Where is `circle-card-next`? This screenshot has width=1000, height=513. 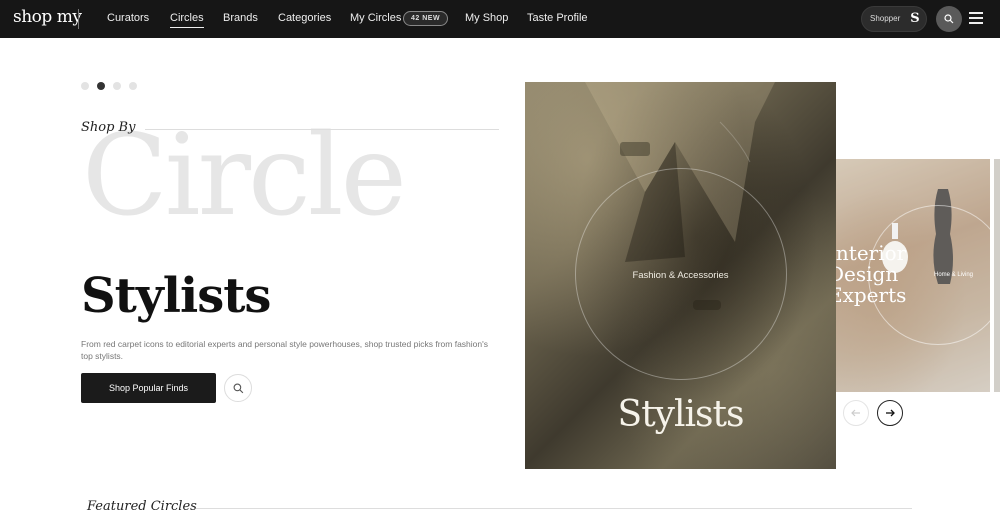
circle-card-next is located at coordinates (997, 275).